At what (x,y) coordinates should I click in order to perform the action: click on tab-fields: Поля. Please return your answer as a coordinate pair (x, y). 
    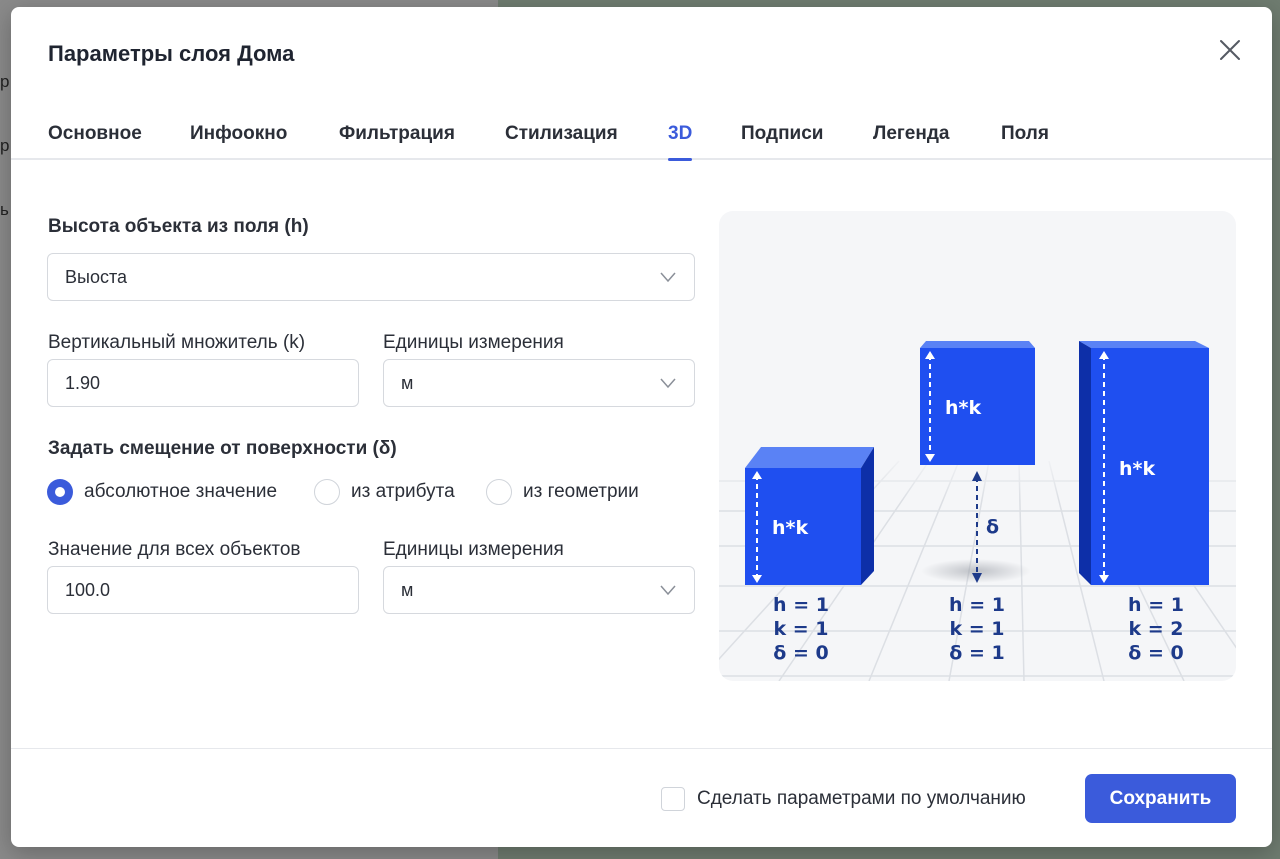
    Looking at the image, I should click on (1025, 139).